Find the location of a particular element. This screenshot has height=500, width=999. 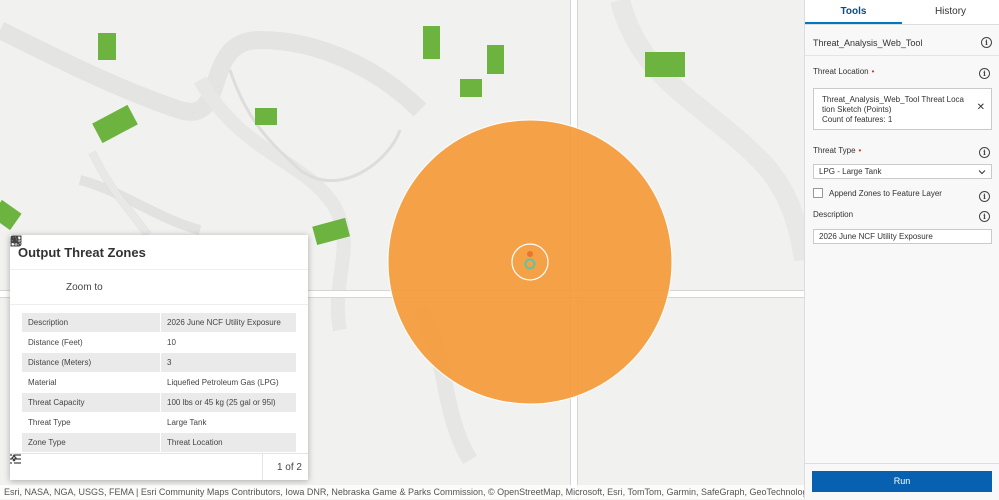

next-feature-button is located at coordinates (35, 466).